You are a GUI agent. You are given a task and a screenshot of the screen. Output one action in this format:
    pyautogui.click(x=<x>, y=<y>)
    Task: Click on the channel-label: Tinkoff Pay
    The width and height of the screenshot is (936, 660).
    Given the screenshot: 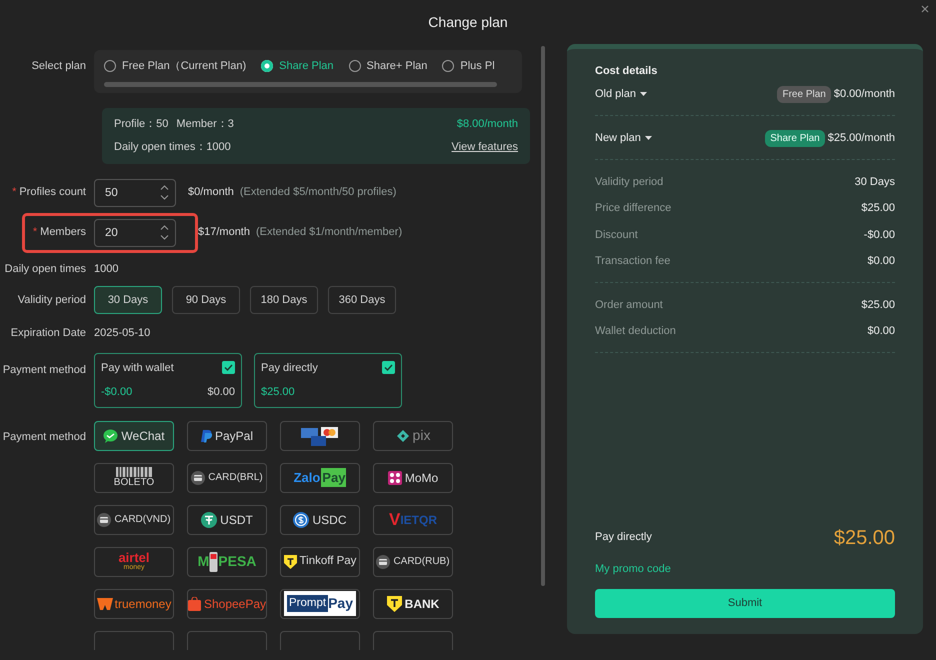 What is the action you would take?
    pyautogui.click(x=328, y=561)
    